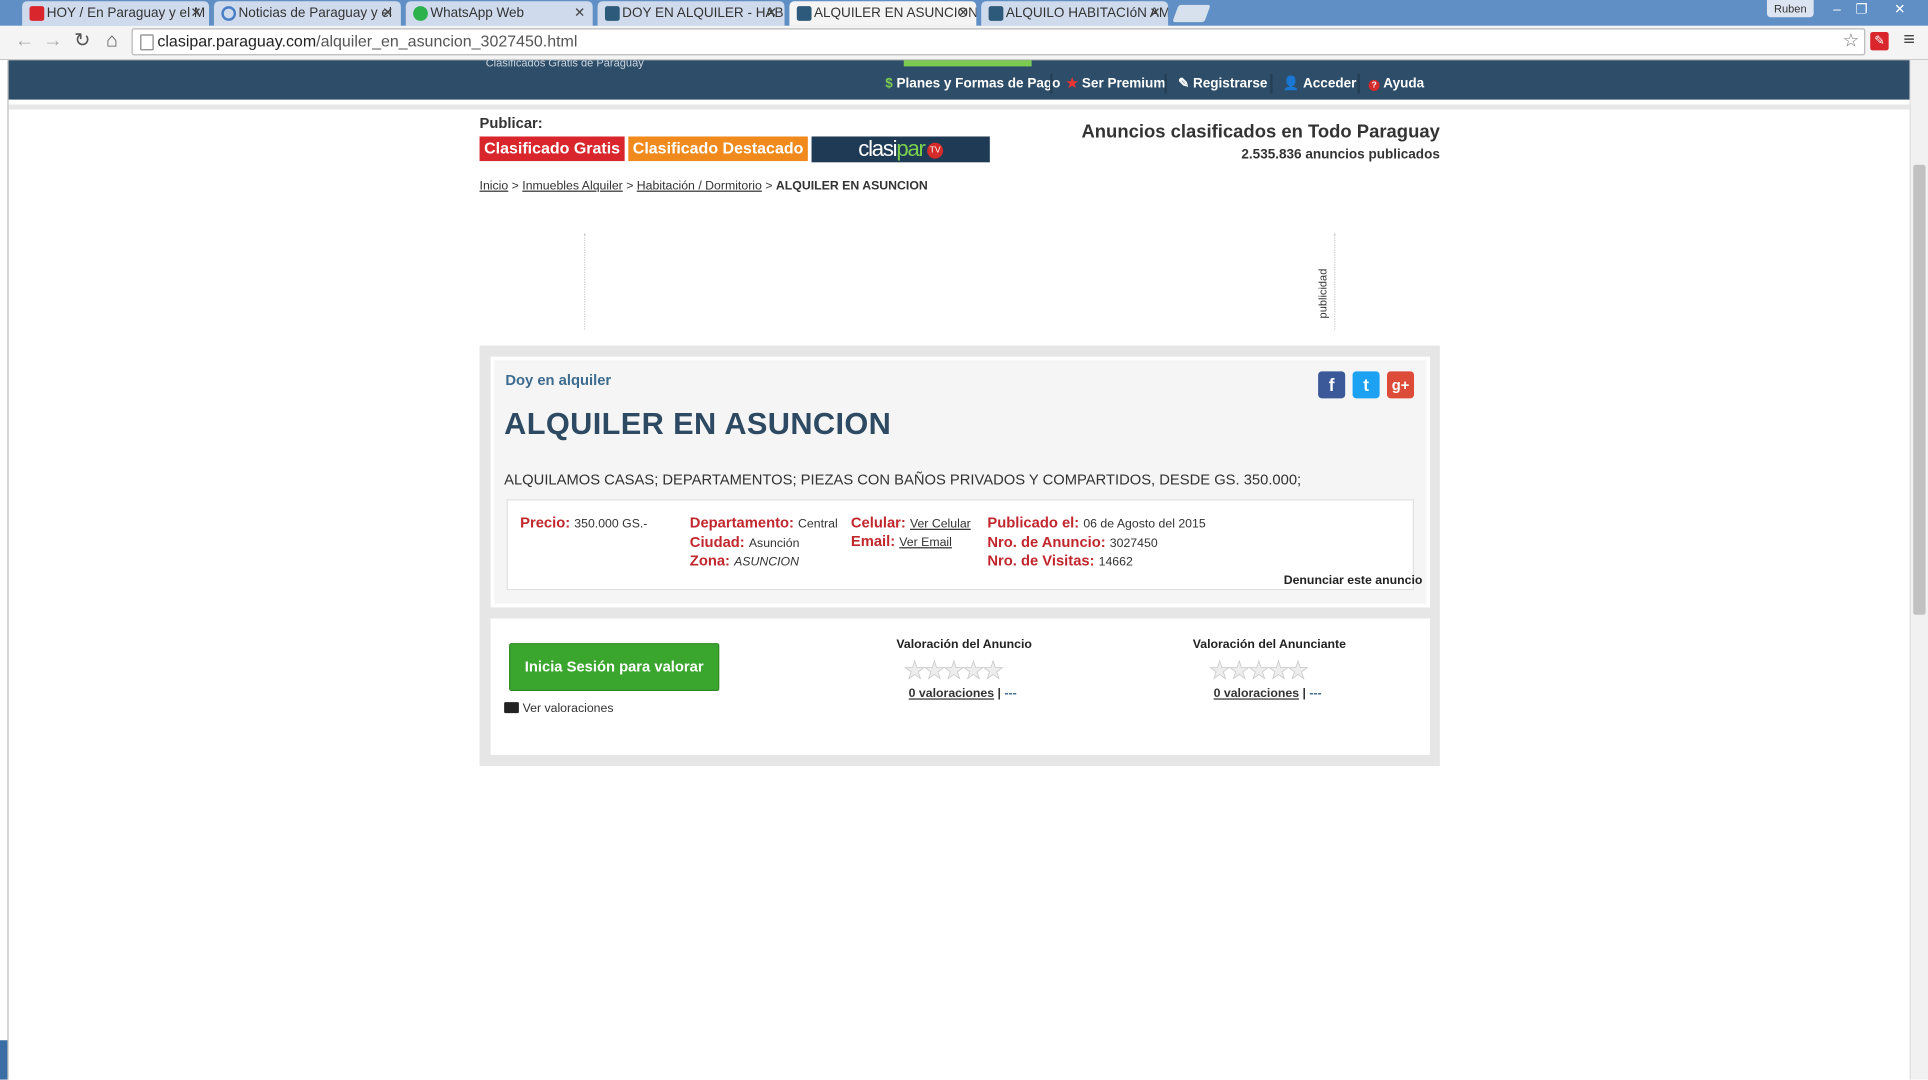 This screenshot has height=1080, width=1928. I want to click on ver-valoraciones-label: Ver valoraciones, so click(568, 709).